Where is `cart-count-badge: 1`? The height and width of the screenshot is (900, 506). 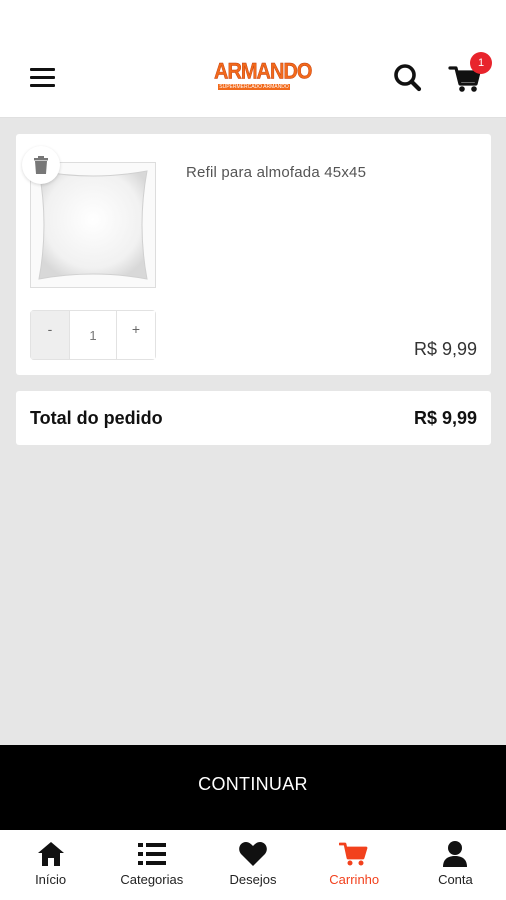 cart-count-badge: 1 is located at coordinates (481, 63).